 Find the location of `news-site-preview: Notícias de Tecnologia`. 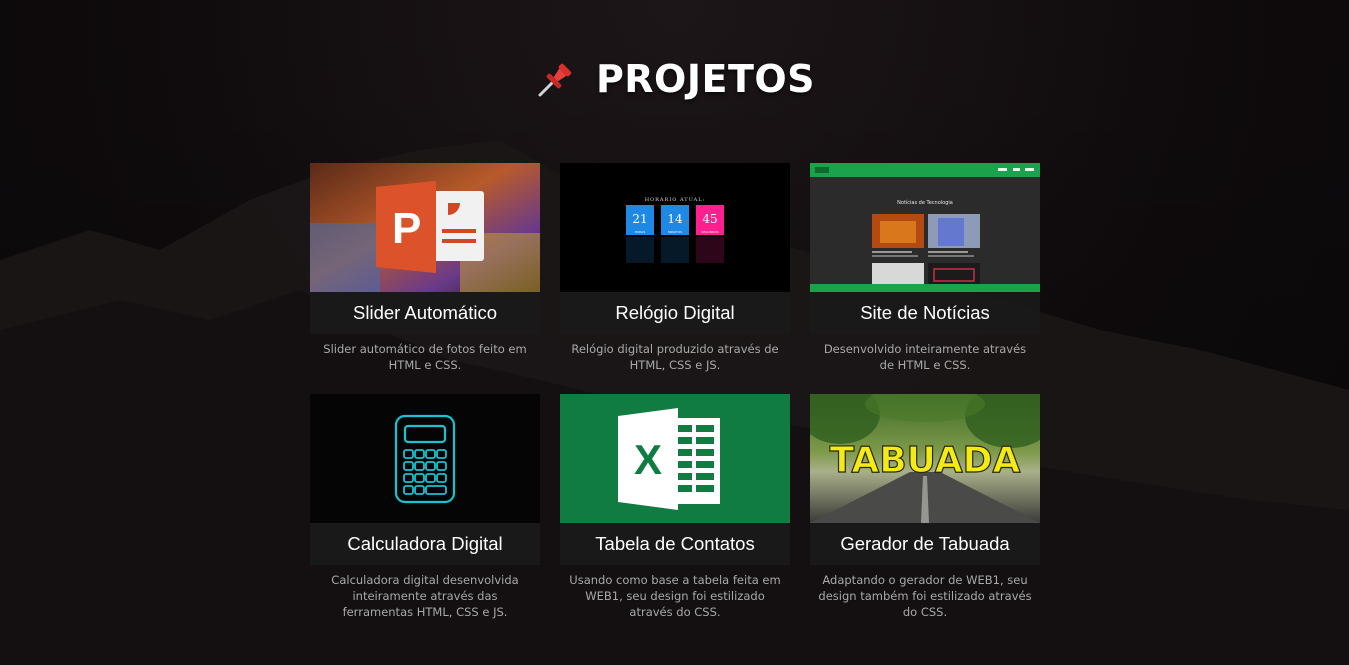

news-site-preview: Notícias de Tecnologia is located at coordinates (925, 227).